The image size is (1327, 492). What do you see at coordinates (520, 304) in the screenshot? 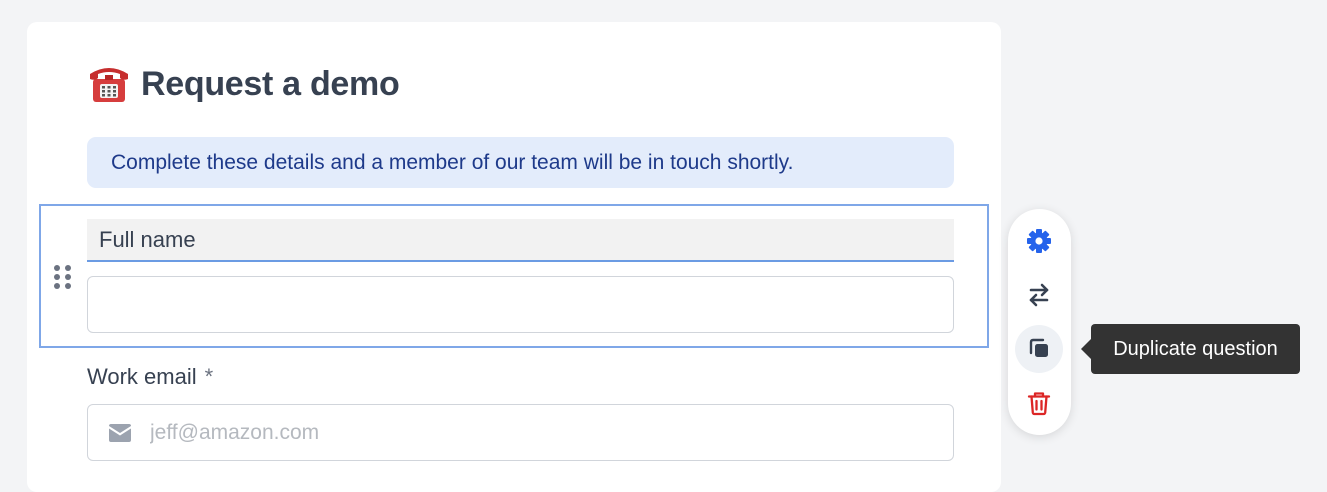
I see `full-name-input` at bounding box center [520, 304].